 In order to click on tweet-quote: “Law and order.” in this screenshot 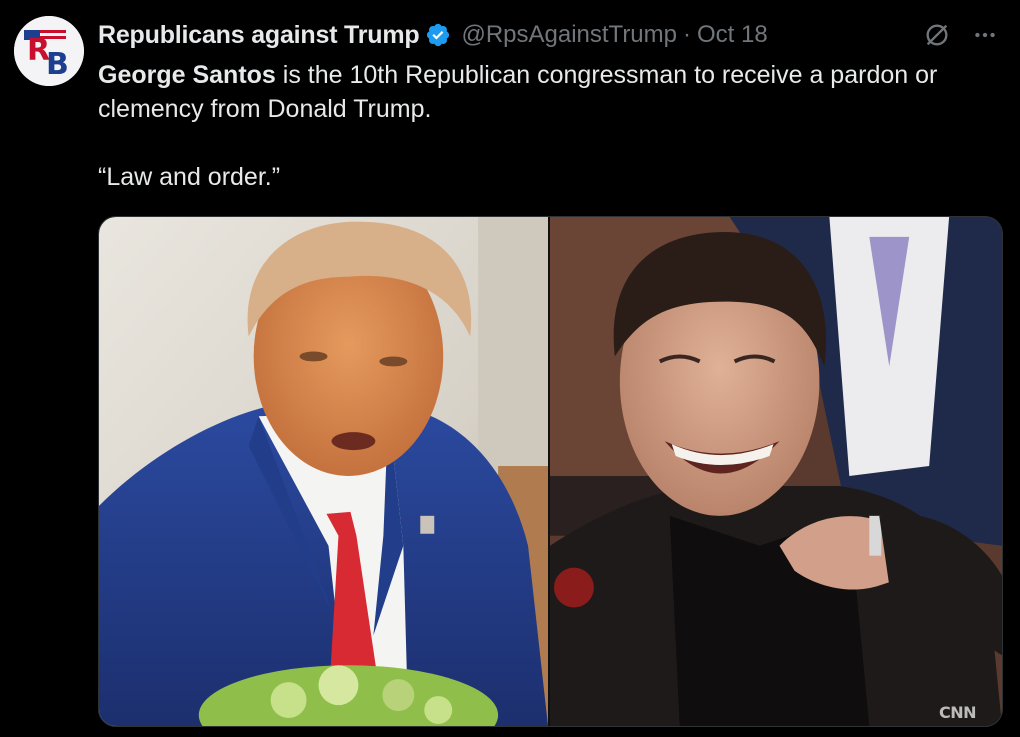, I will do `click(189, 177)`.